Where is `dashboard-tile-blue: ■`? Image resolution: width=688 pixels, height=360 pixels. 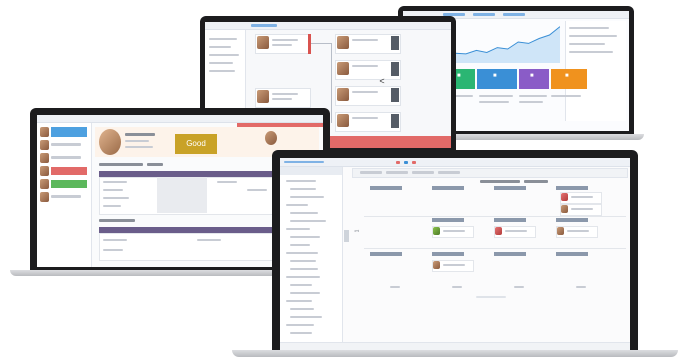 dashboard-tile-blue: ■ is located at coordinates (497, 79).